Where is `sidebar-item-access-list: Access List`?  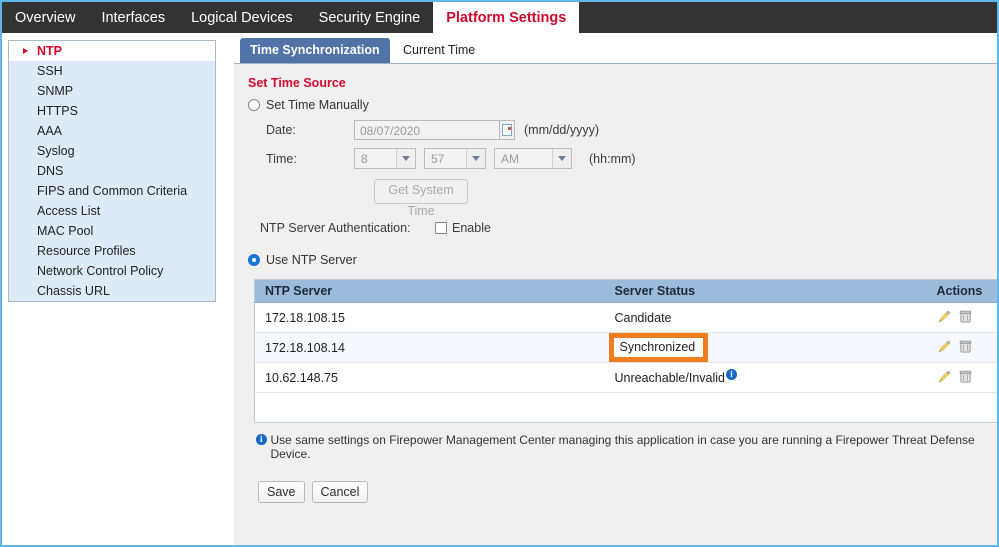
sidebar-item-access-list: Access List is located at coordinates (112, 211).